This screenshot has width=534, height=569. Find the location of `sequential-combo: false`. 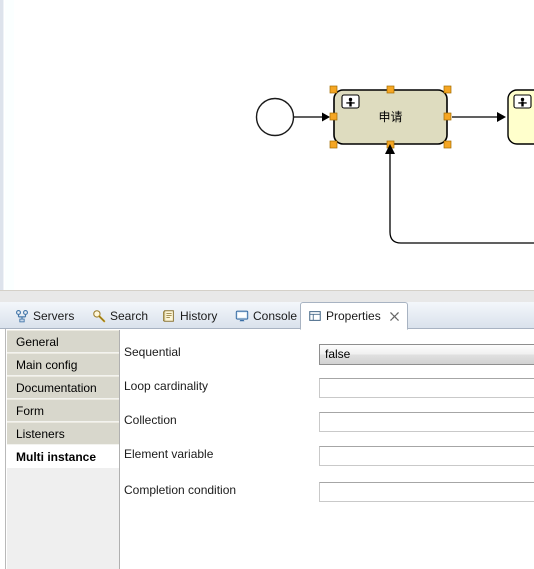

sequential-combo: false is located at coordinates (426, 354).